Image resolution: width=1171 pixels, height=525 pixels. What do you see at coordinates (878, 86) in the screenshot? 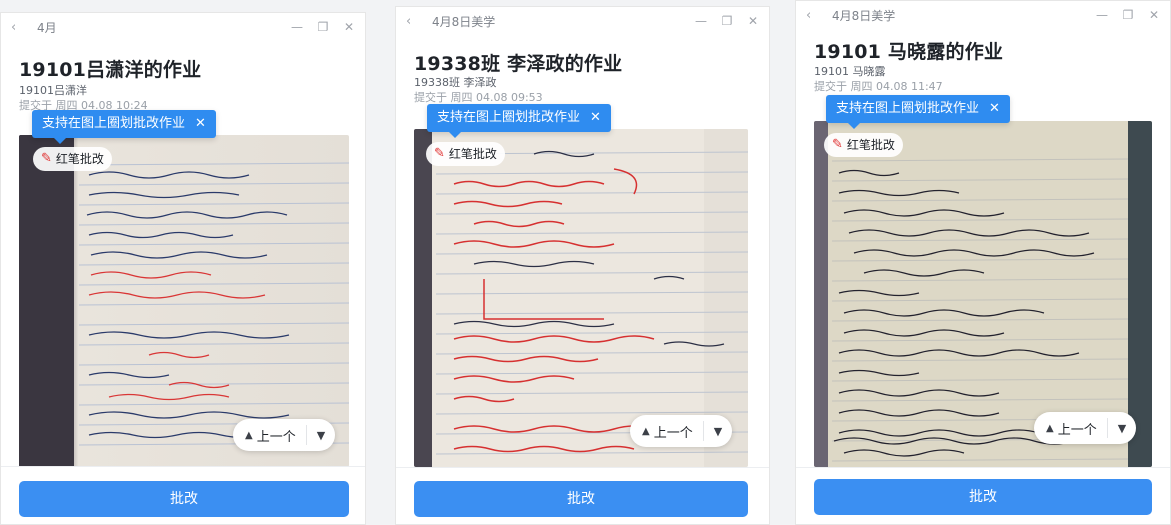
I see `submit-time: 提交于 周四 04.08 11:47` at bounding box center [878, 86].